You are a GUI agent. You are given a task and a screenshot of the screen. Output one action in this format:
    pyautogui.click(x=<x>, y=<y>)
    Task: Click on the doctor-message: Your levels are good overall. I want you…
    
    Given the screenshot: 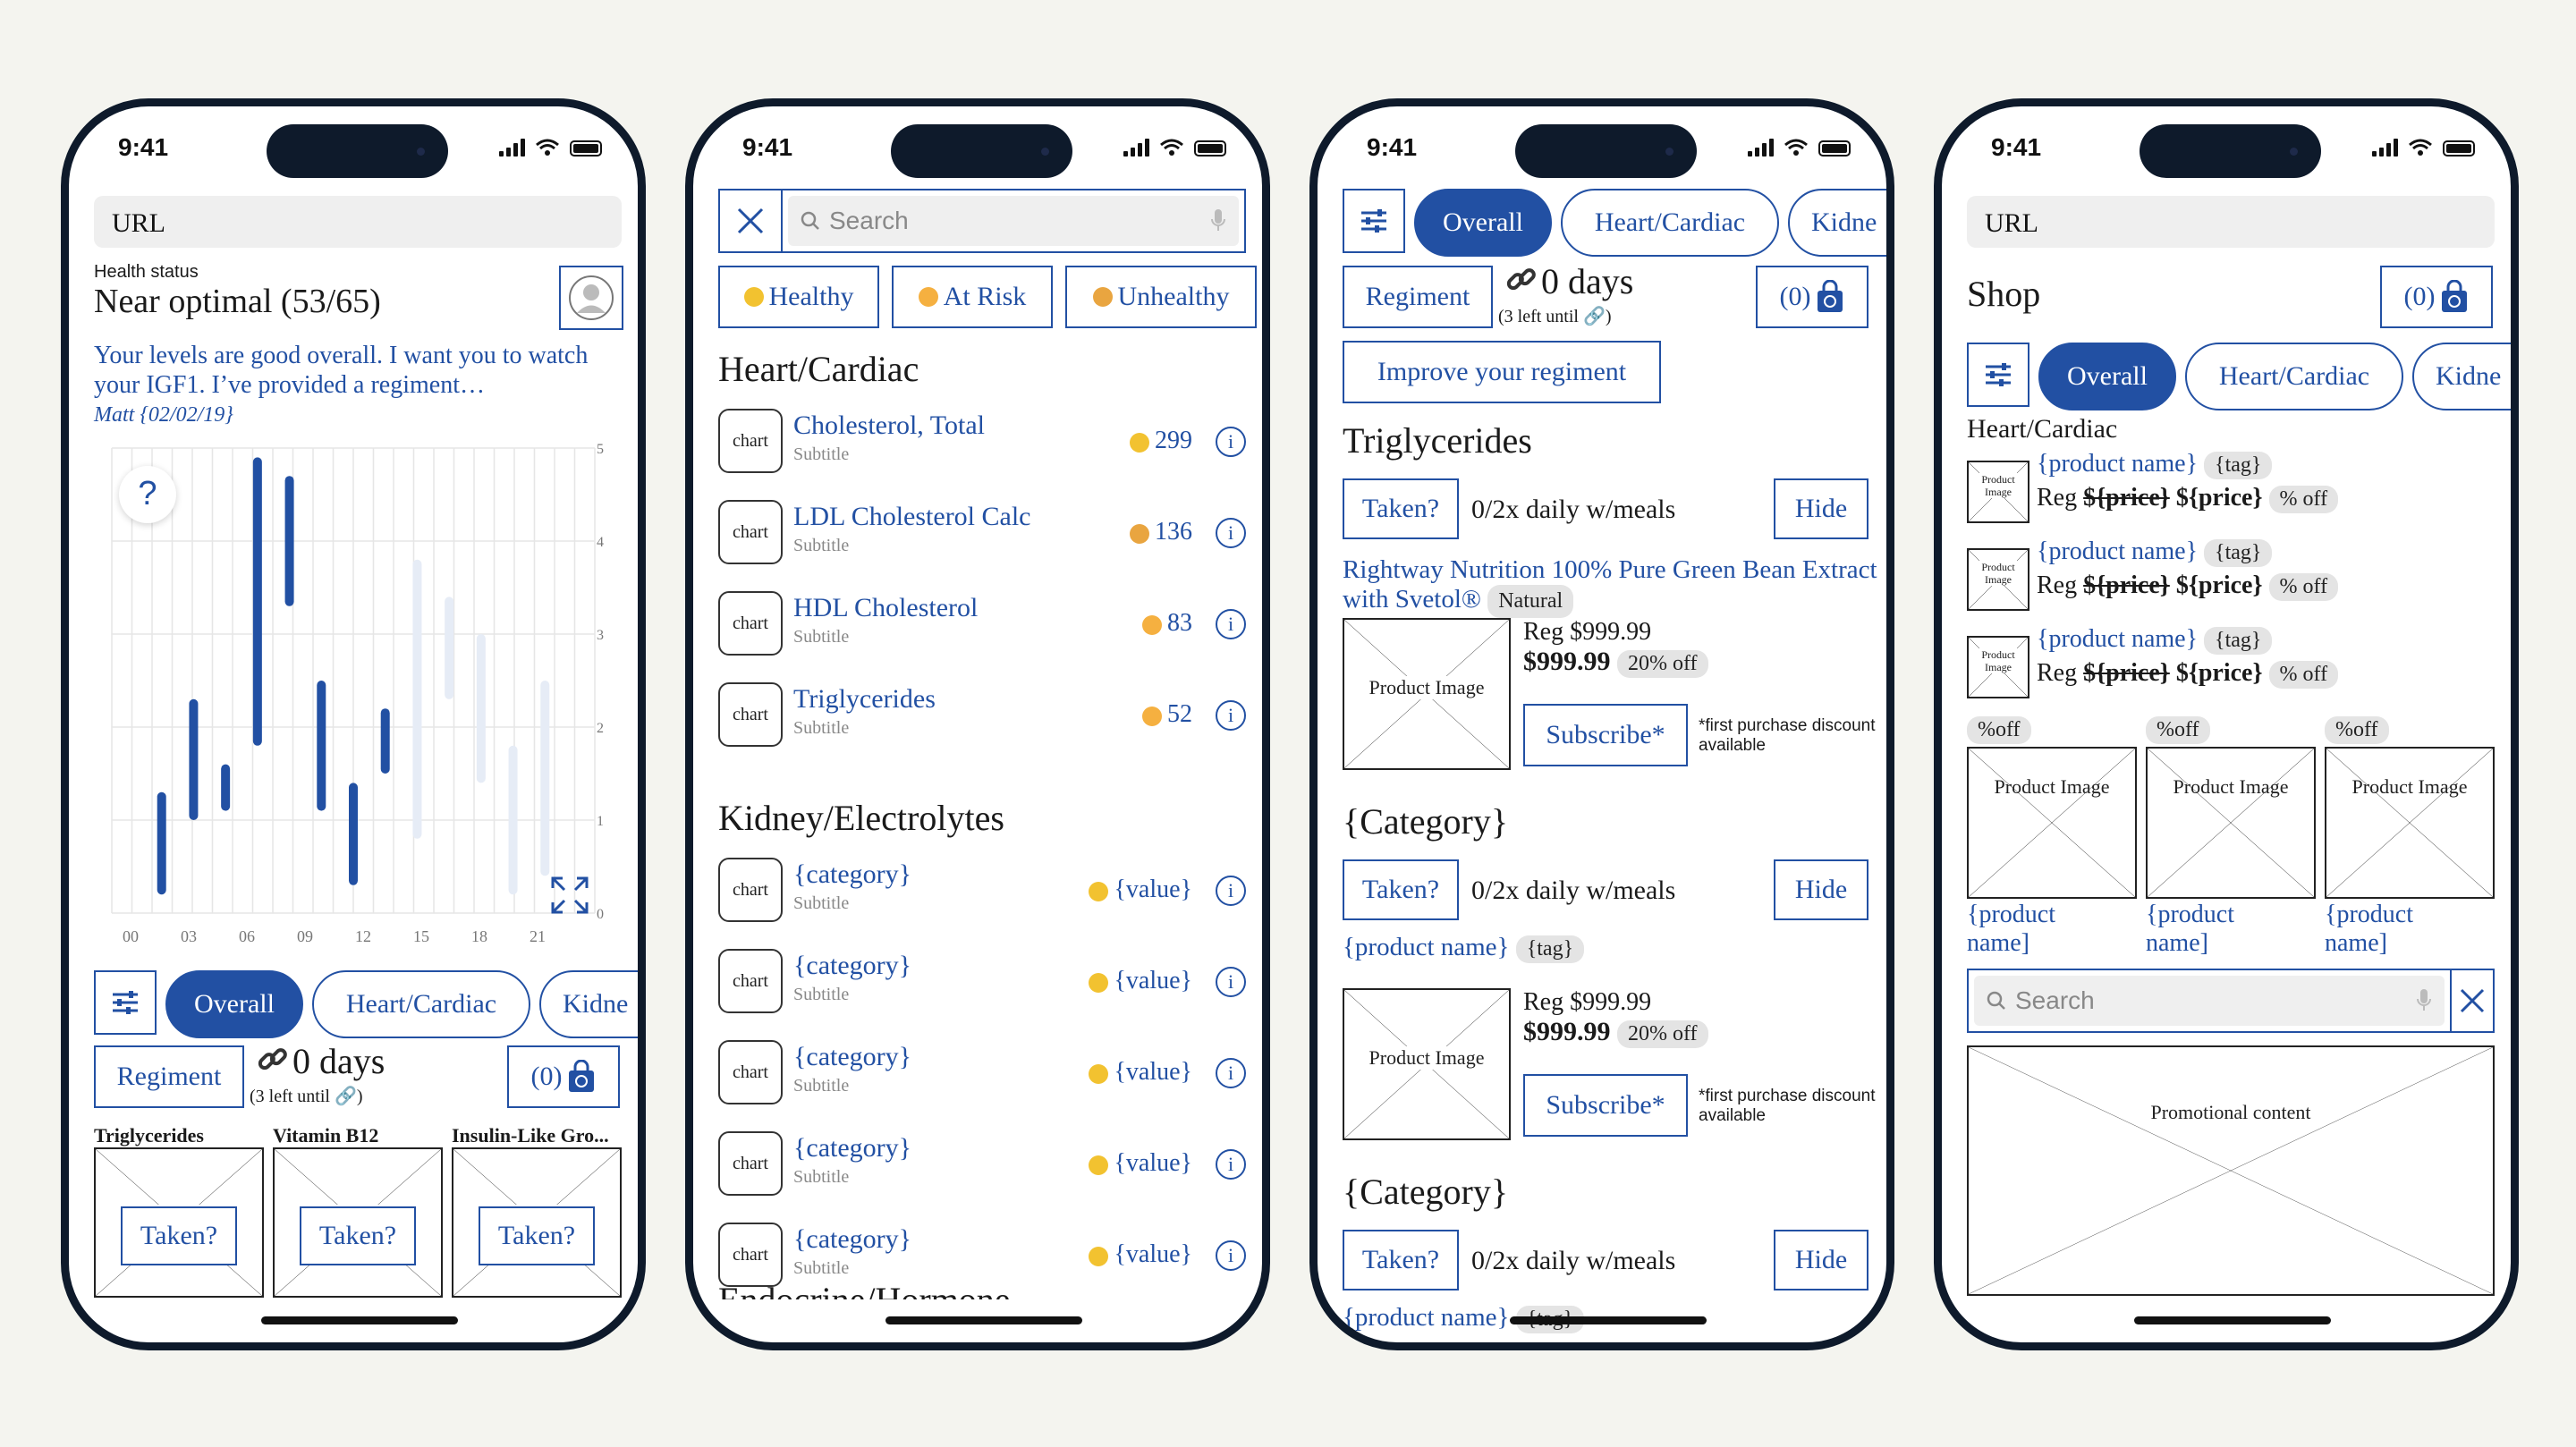 What is the action you would take?
    pyautogui.click(x=362, y=370)
    